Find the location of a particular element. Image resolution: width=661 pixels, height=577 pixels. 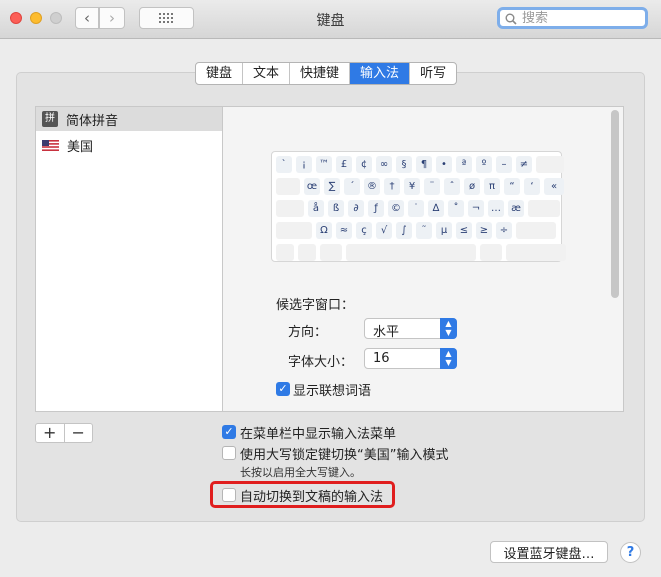

keyboard-key: ˚ is located at coordinates (456, 208).